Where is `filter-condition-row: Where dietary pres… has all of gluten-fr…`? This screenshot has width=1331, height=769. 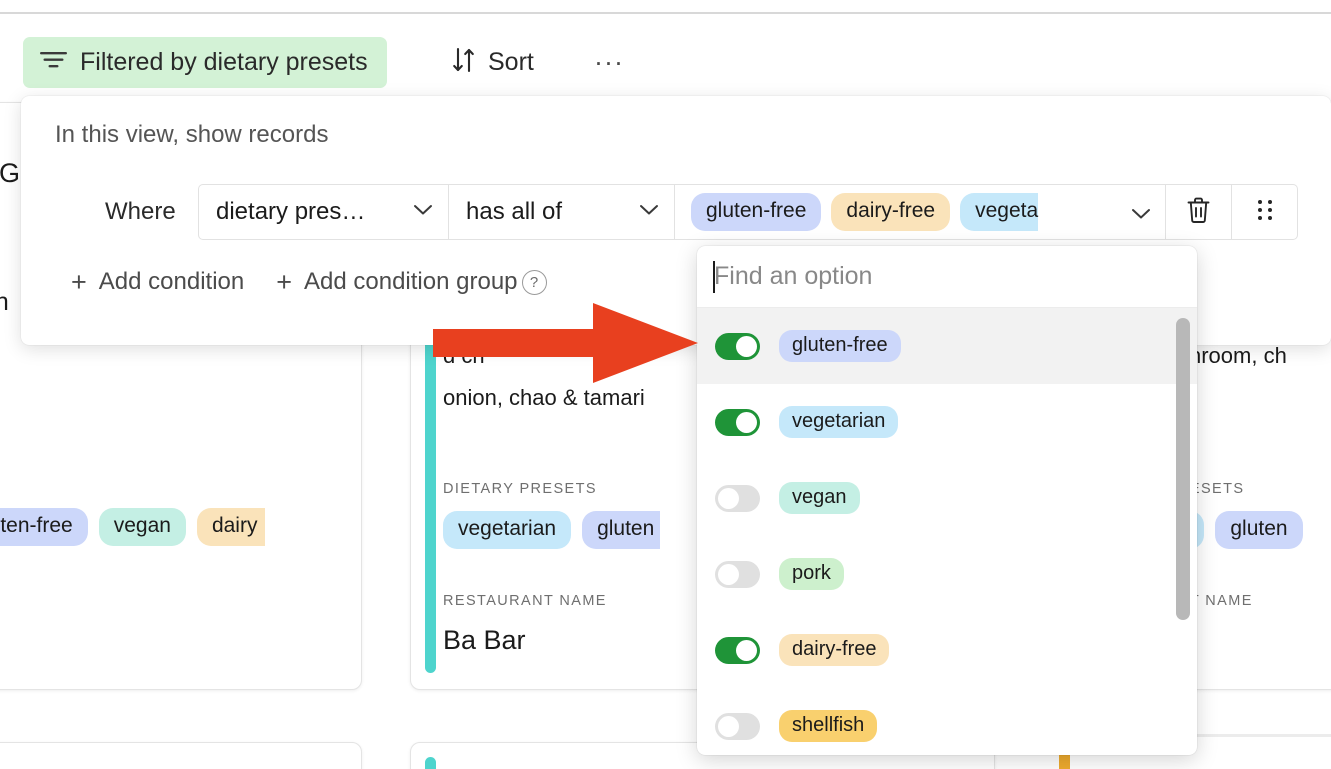
filter-condition-row: Where dietary pres… has all of gluten-fr… is located at coordinates (676, 212).